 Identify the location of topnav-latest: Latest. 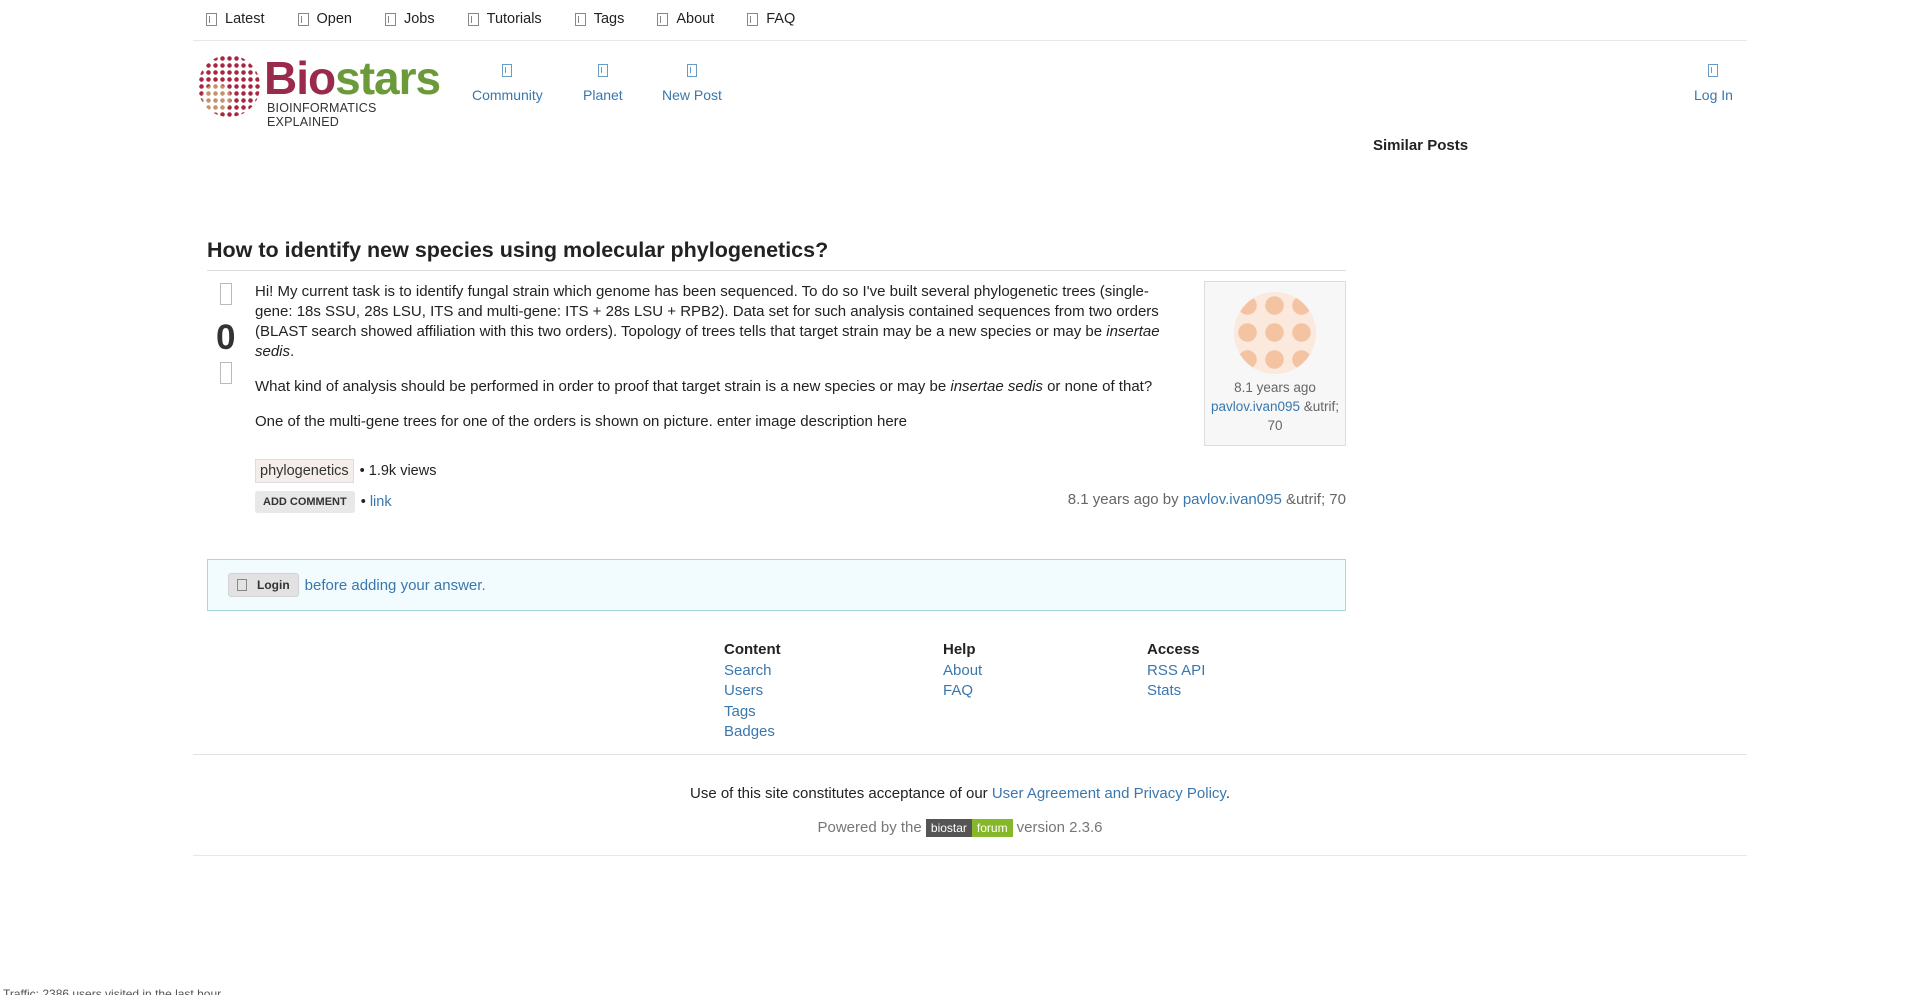
(235, 19).